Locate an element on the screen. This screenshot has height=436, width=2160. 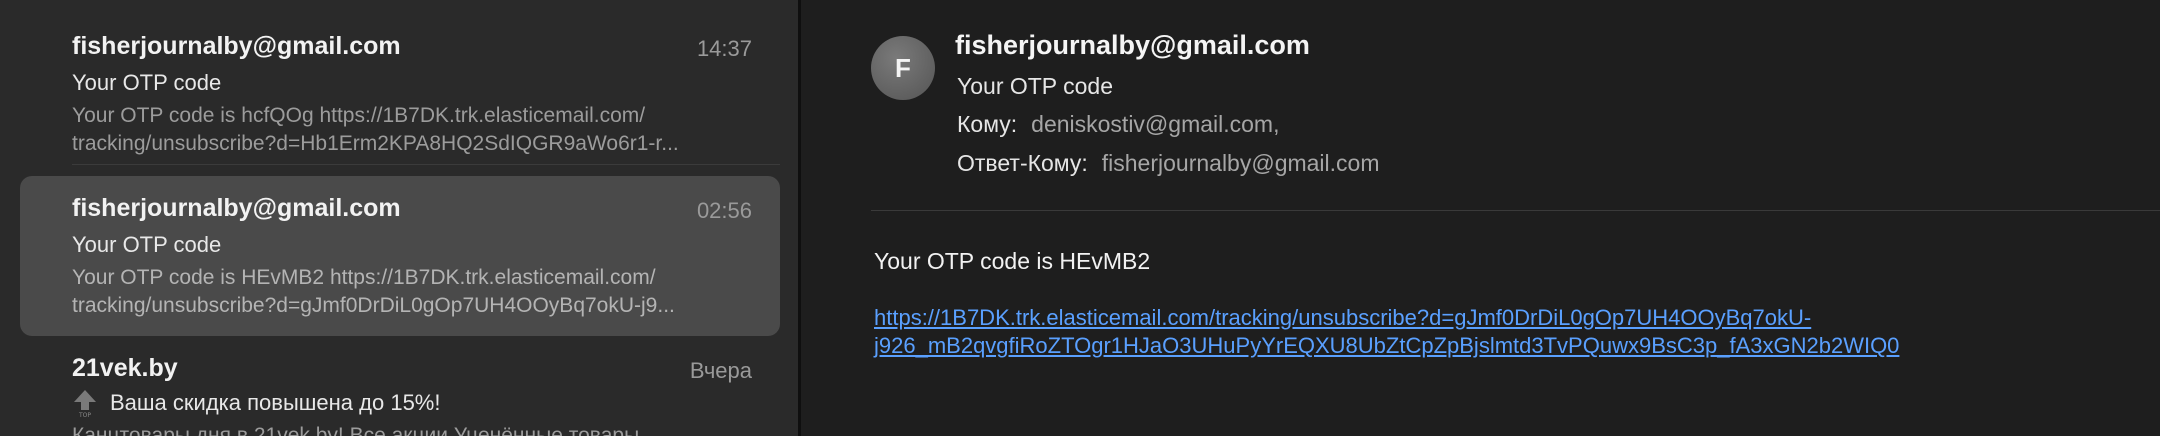
top-promo-icon: TOP is located at coordinates (85, 404).